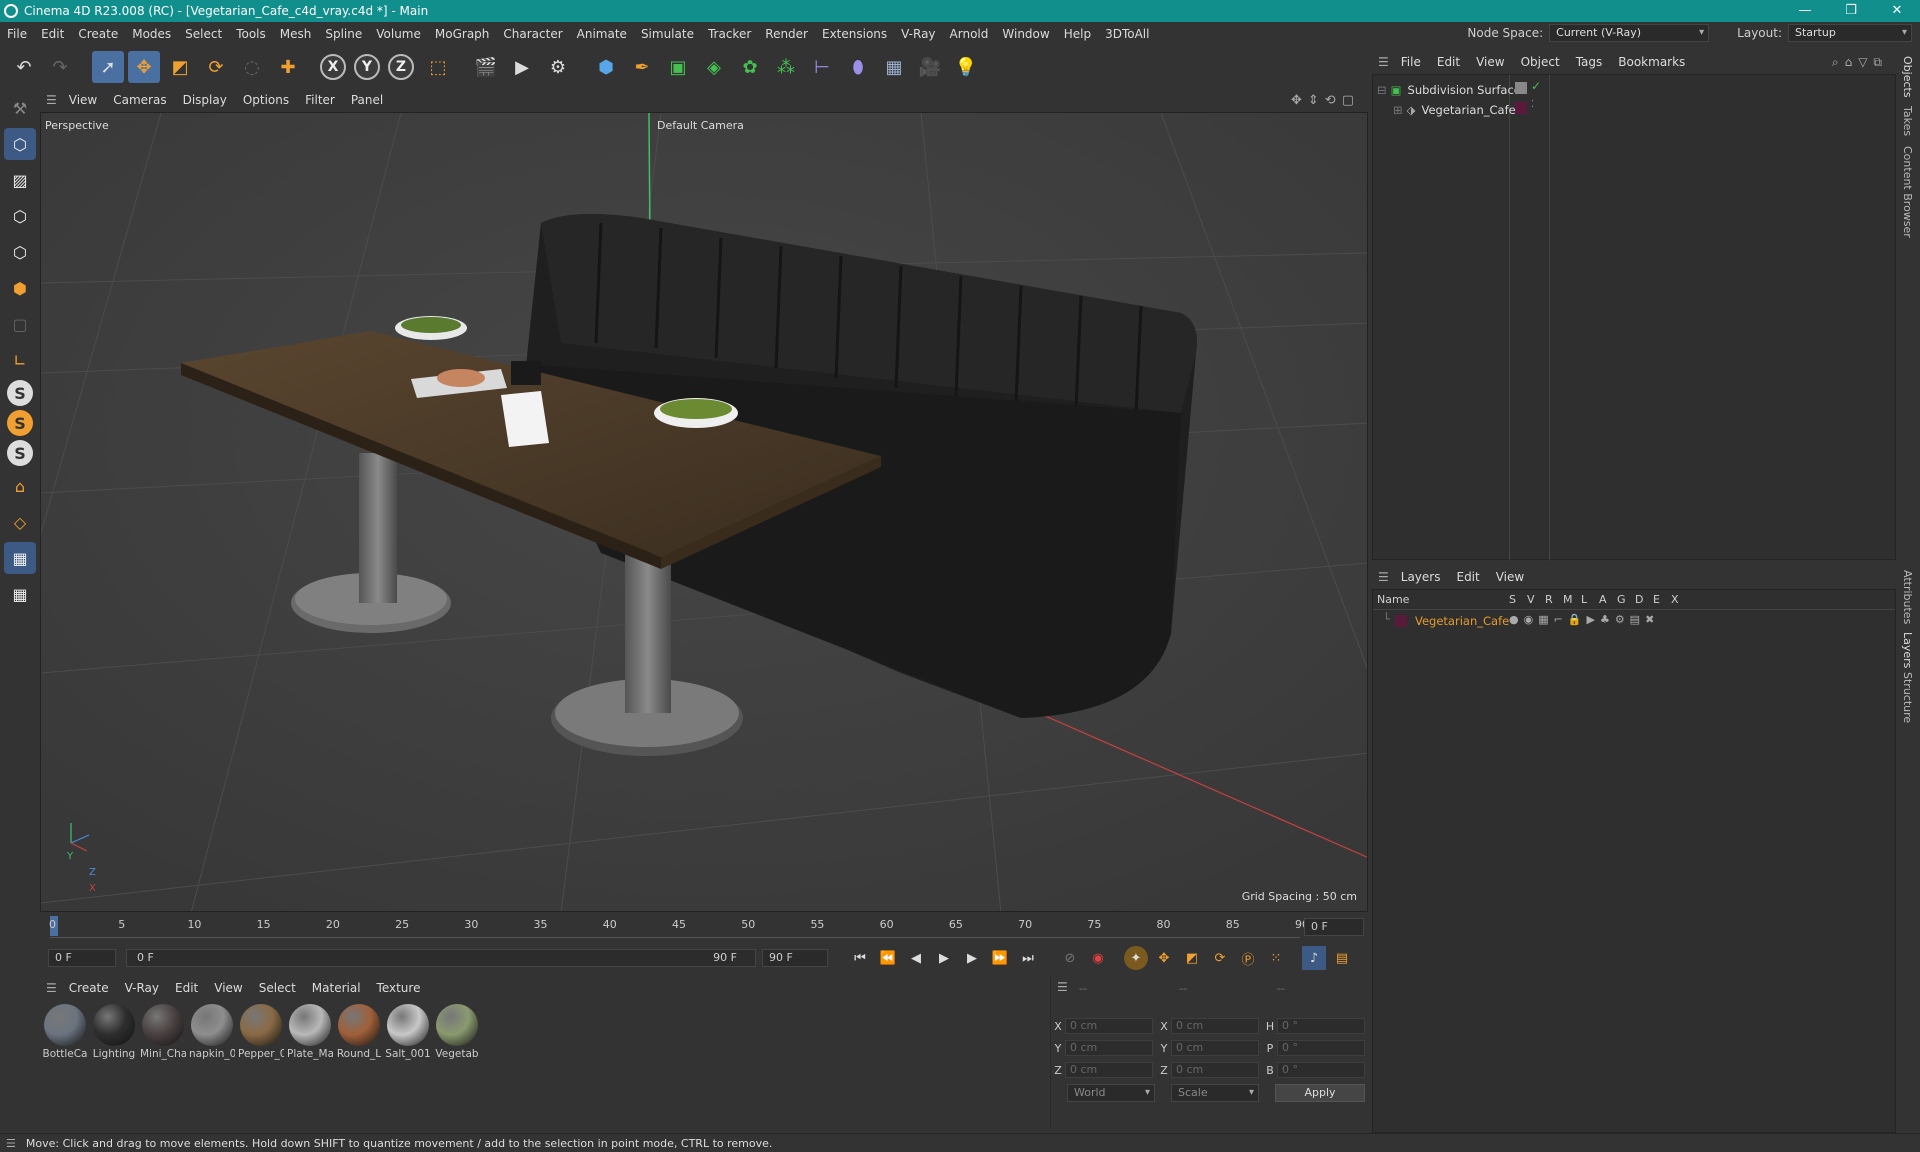 Image resolution: width=1920 pixels, height=1152 pixels. I want to click on rotation-b-field: 0 °, so click(1321, 1070).